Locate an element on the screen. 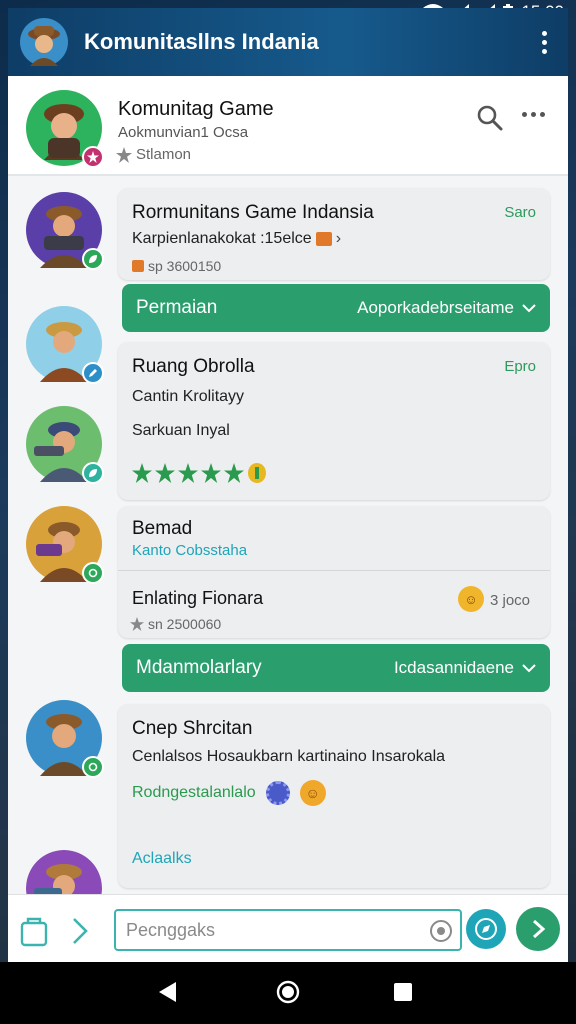 The image size is (576, 1024). chat-green-text: Rodngestalanlalo is located at coordinates (194, 792).